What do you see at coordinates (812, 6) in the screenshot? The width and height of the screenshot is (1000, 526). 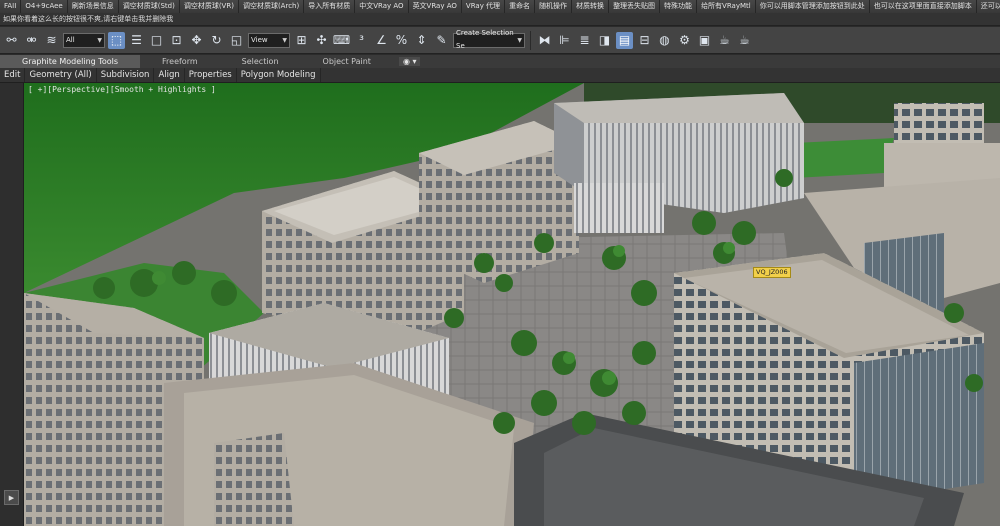 I see `script-button: 你可以用脚本管理添加按钮到此处` at bounding box center [812, 6].